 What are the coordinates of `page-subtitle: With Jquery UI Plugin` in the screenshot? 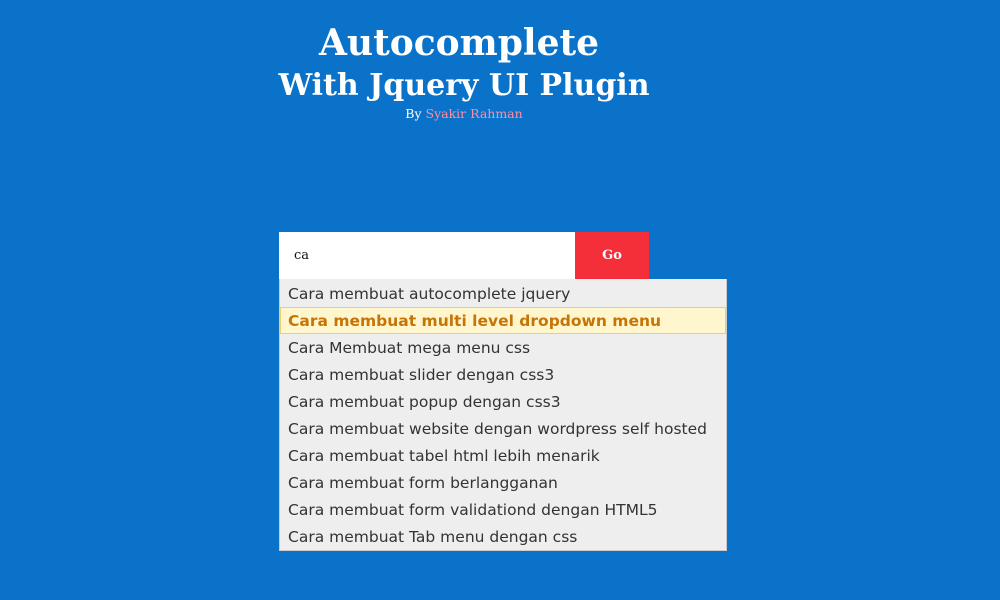 It's located at (464, 85).